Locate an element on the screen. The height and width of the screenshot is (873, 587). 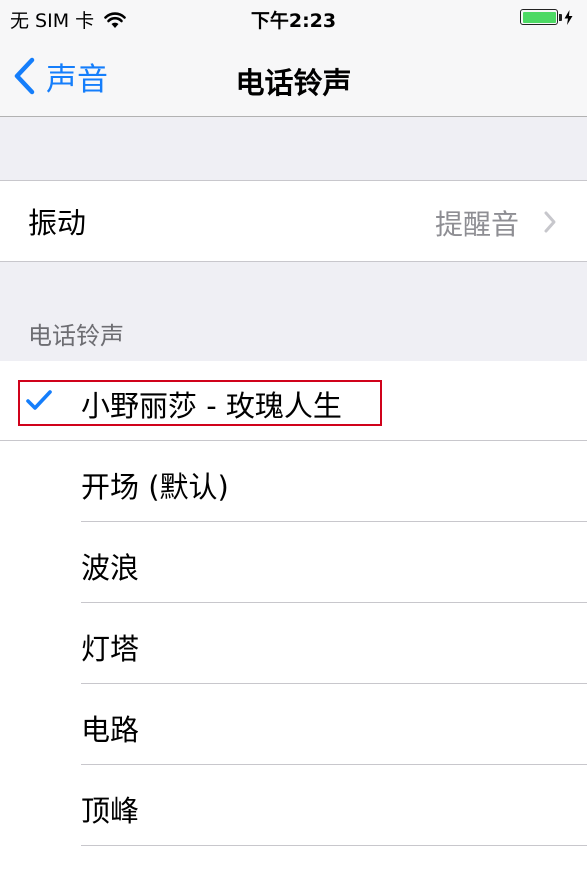
battery-icon is located at coordinates (546, 17).